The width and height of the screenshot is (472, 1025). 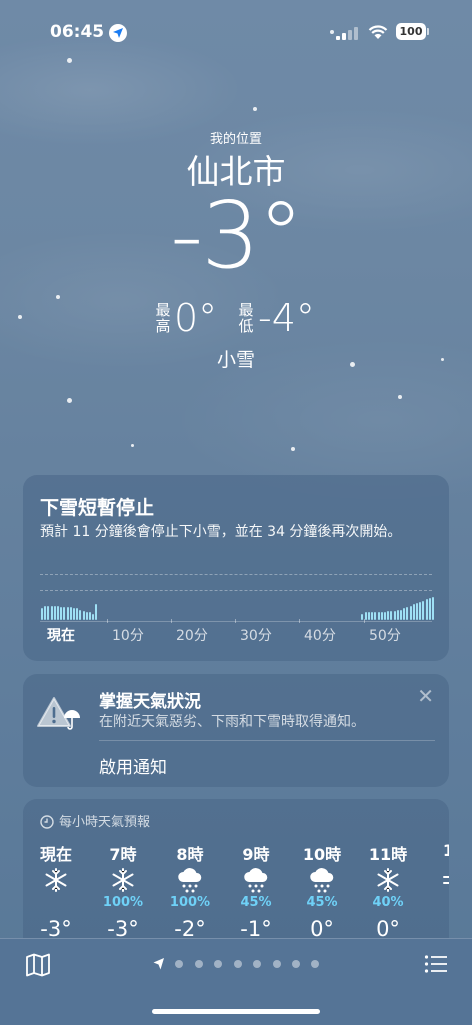 I want to click on hour-label: 11時, so click(x=388, y=854).